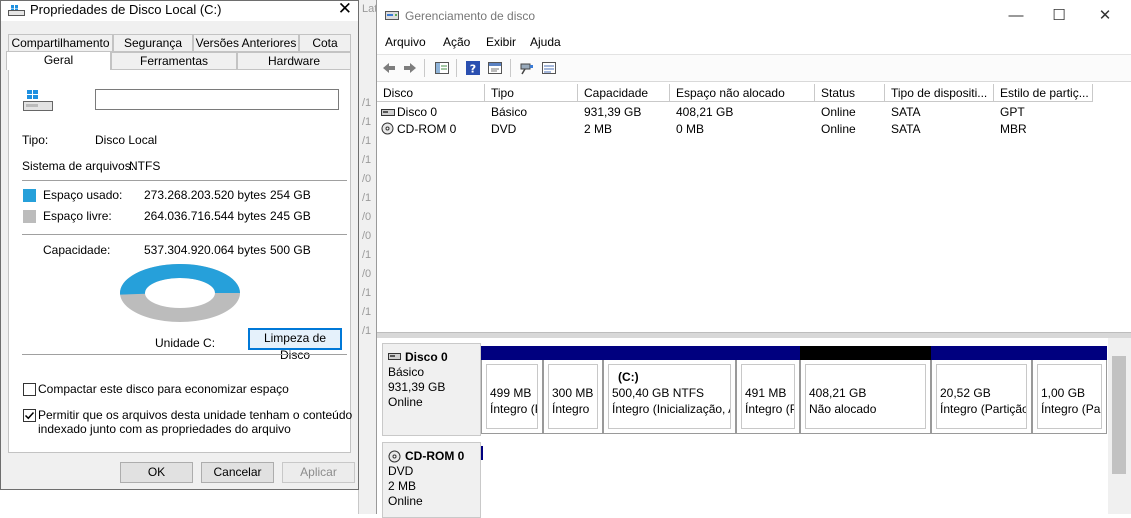 The image size is (1131, 518). I want to click on menu-acao: Ação, so click(456, 42).